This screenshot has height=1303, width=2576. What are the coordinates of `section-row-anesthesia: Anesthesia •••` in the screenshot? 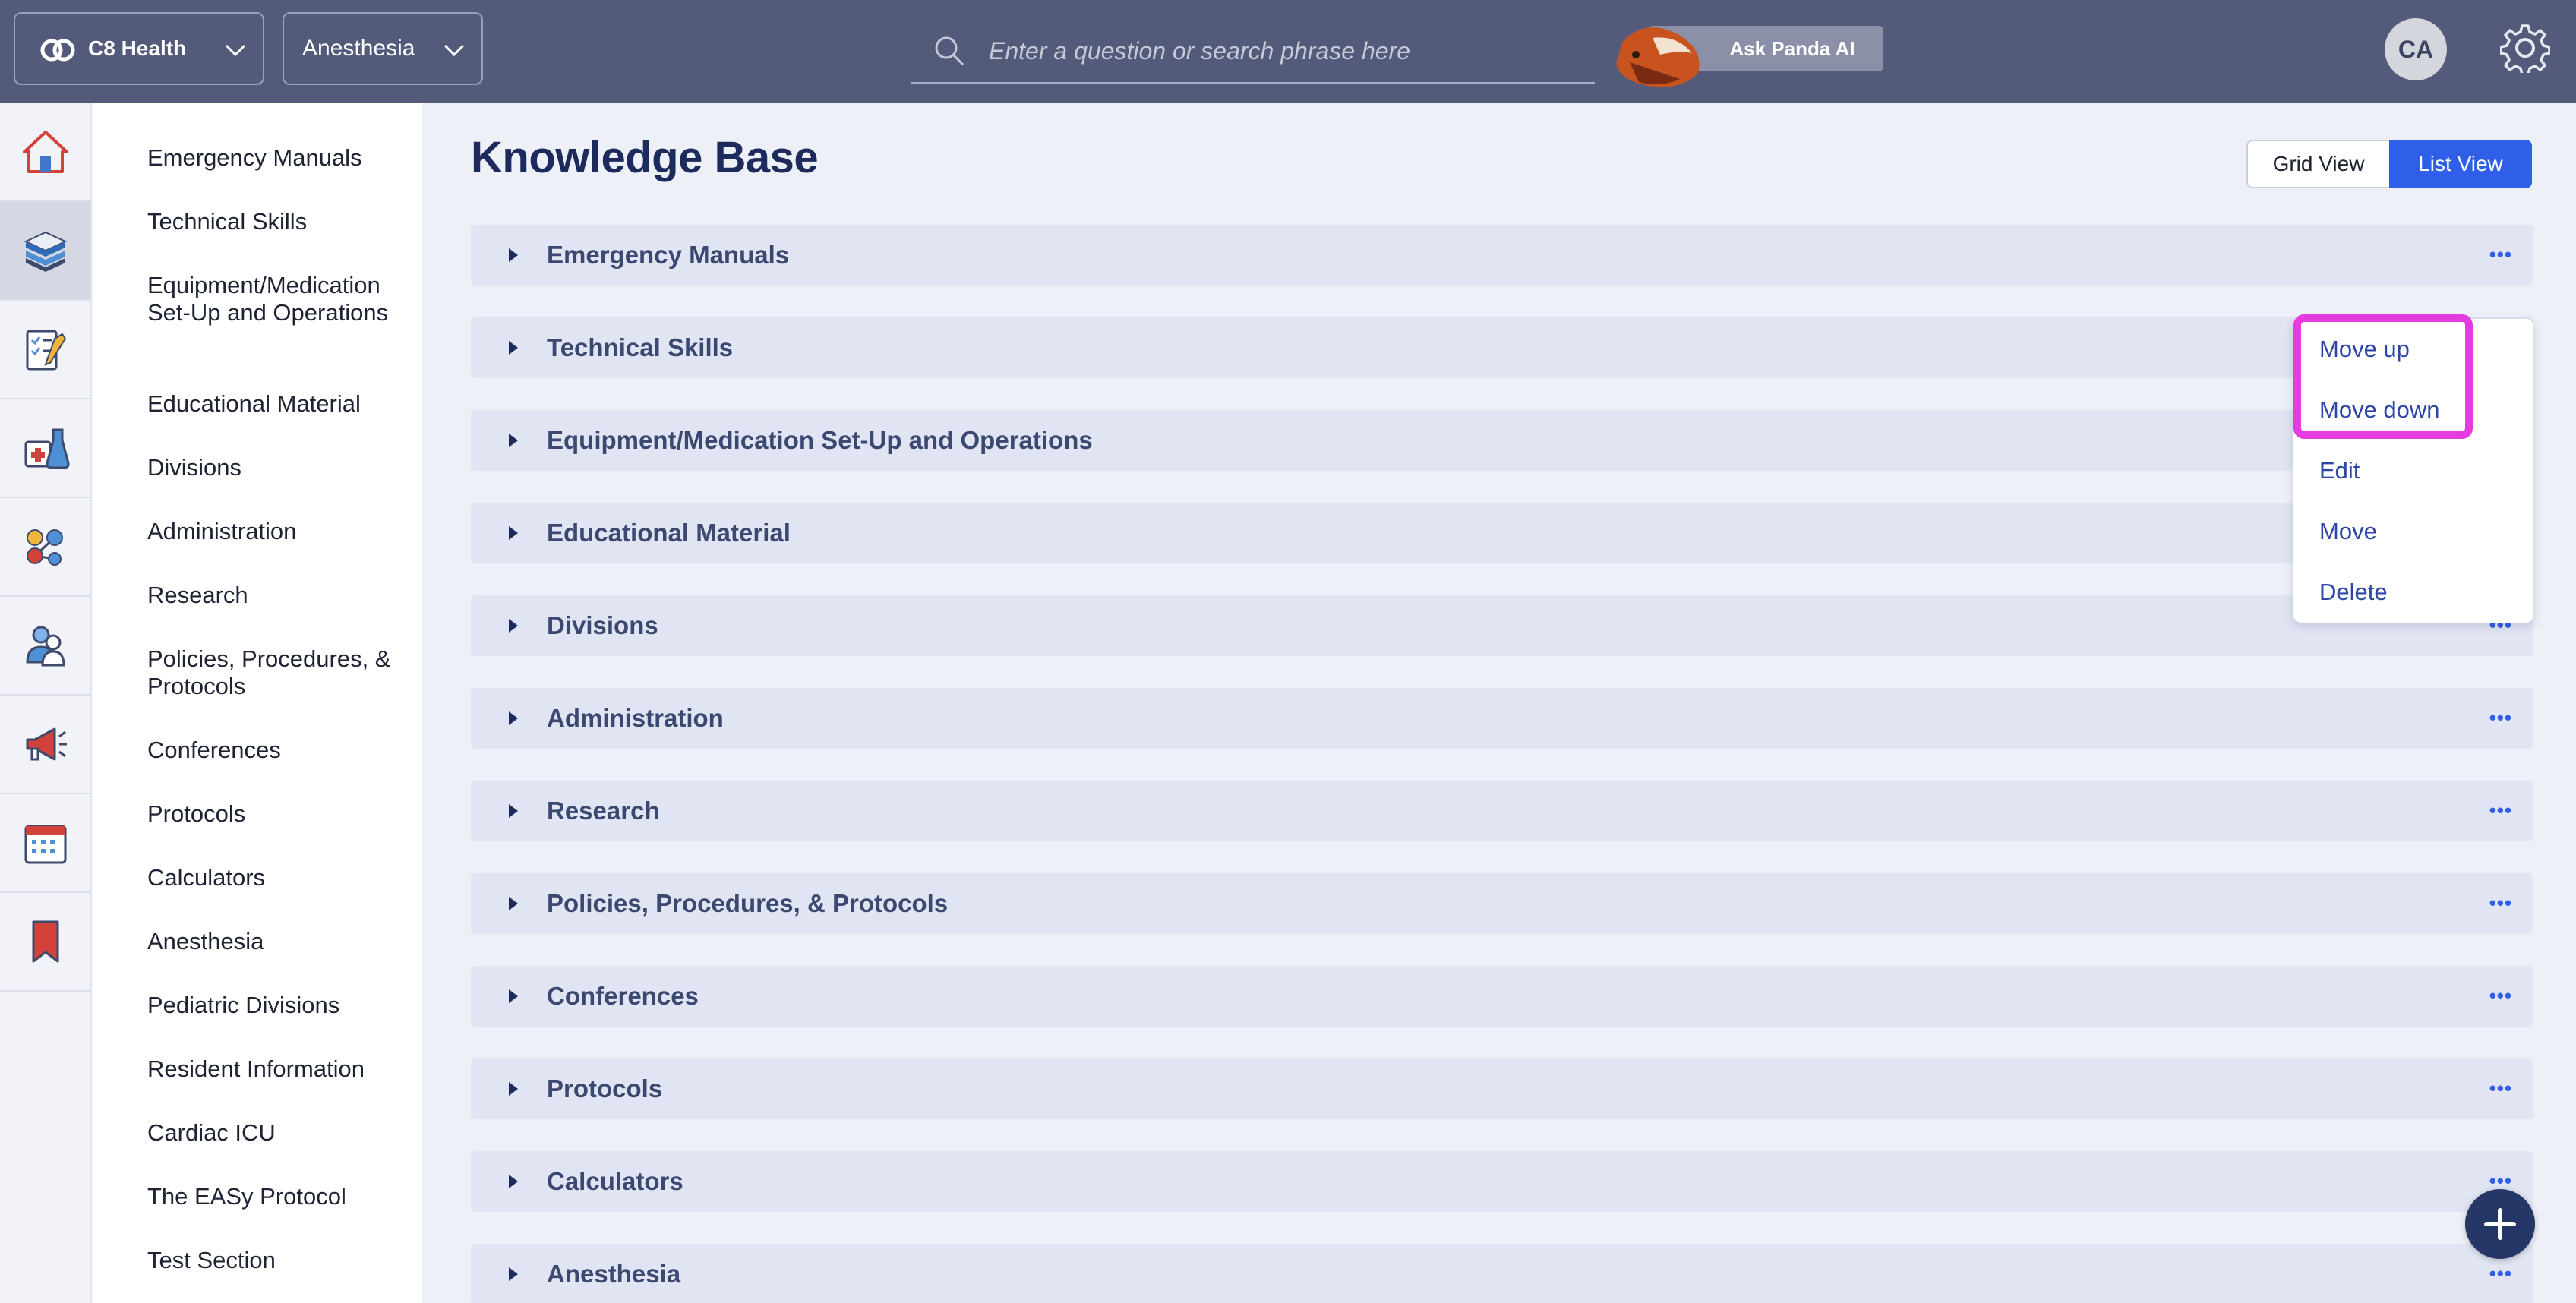 It's located at (1502, 1273).